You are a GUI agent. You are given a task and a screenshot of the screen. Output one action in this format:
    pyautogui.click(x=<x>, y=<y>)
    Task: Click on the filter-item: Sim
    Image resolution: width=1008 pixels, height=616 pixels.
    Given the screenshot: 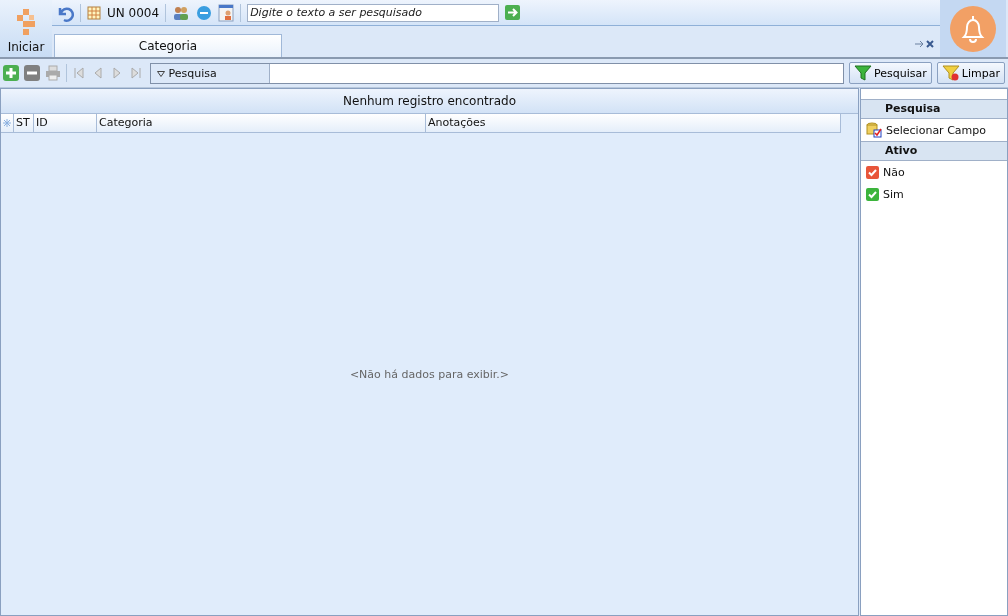 What is the action you would take?
    pyautogui.click(x=934, y=194)
    